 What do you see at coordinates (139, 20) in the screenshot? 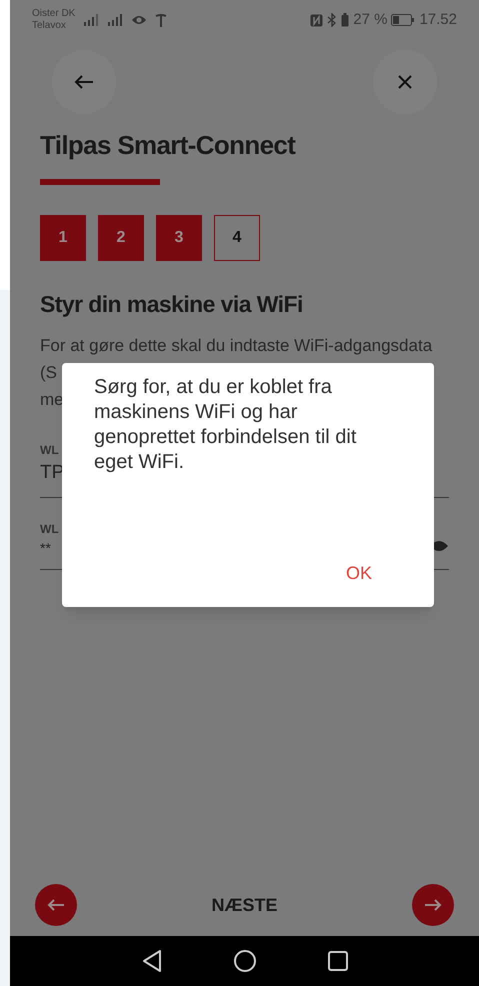
I see `eye-icon` at bounding box center [139, 20].